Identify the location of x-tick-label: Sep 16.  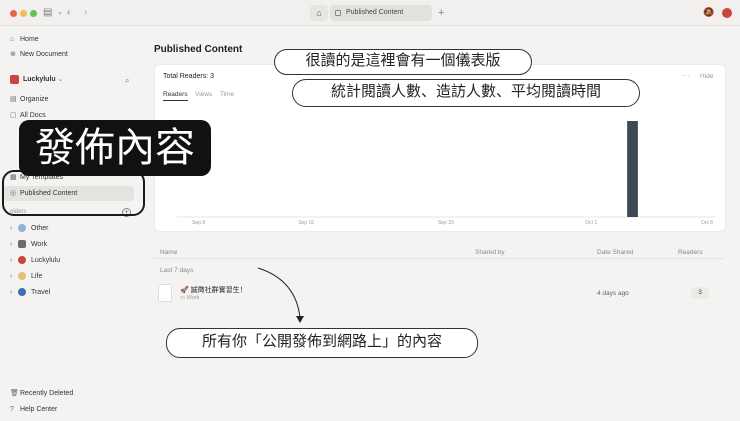
(306, 223).